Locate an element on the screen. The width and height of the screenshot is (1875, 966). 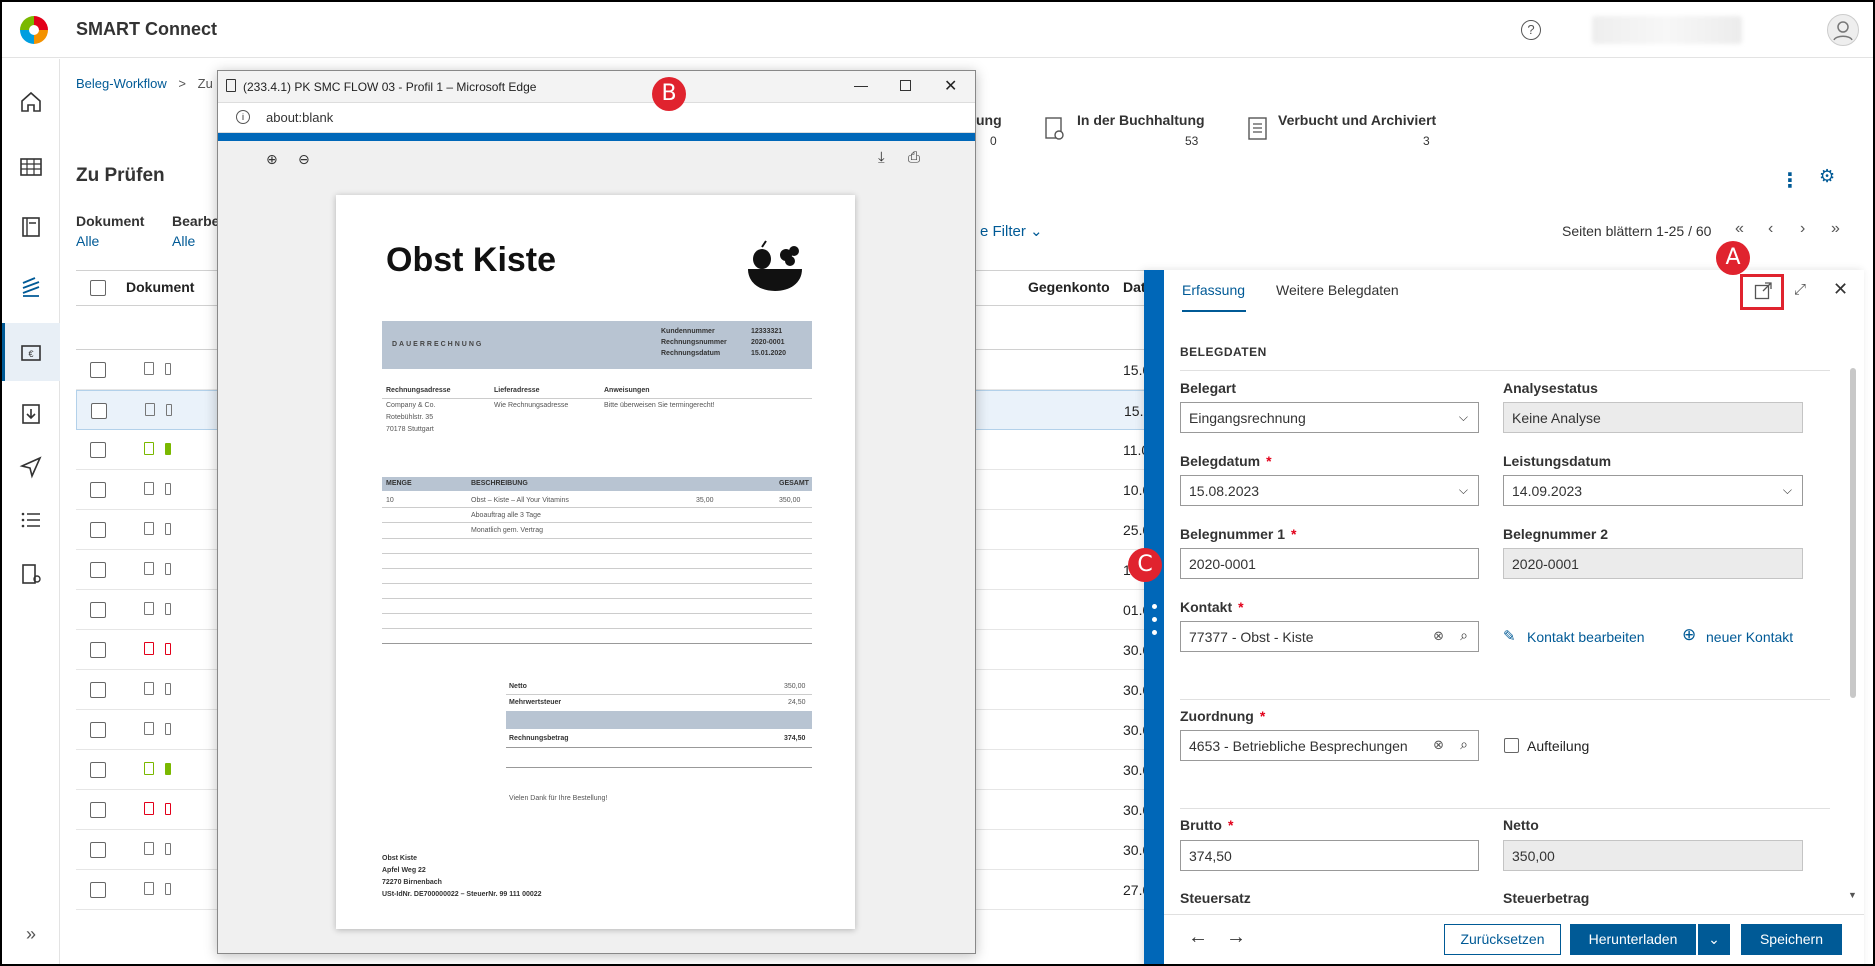
panel-scrollbar is located at coordinates (1853, 533).